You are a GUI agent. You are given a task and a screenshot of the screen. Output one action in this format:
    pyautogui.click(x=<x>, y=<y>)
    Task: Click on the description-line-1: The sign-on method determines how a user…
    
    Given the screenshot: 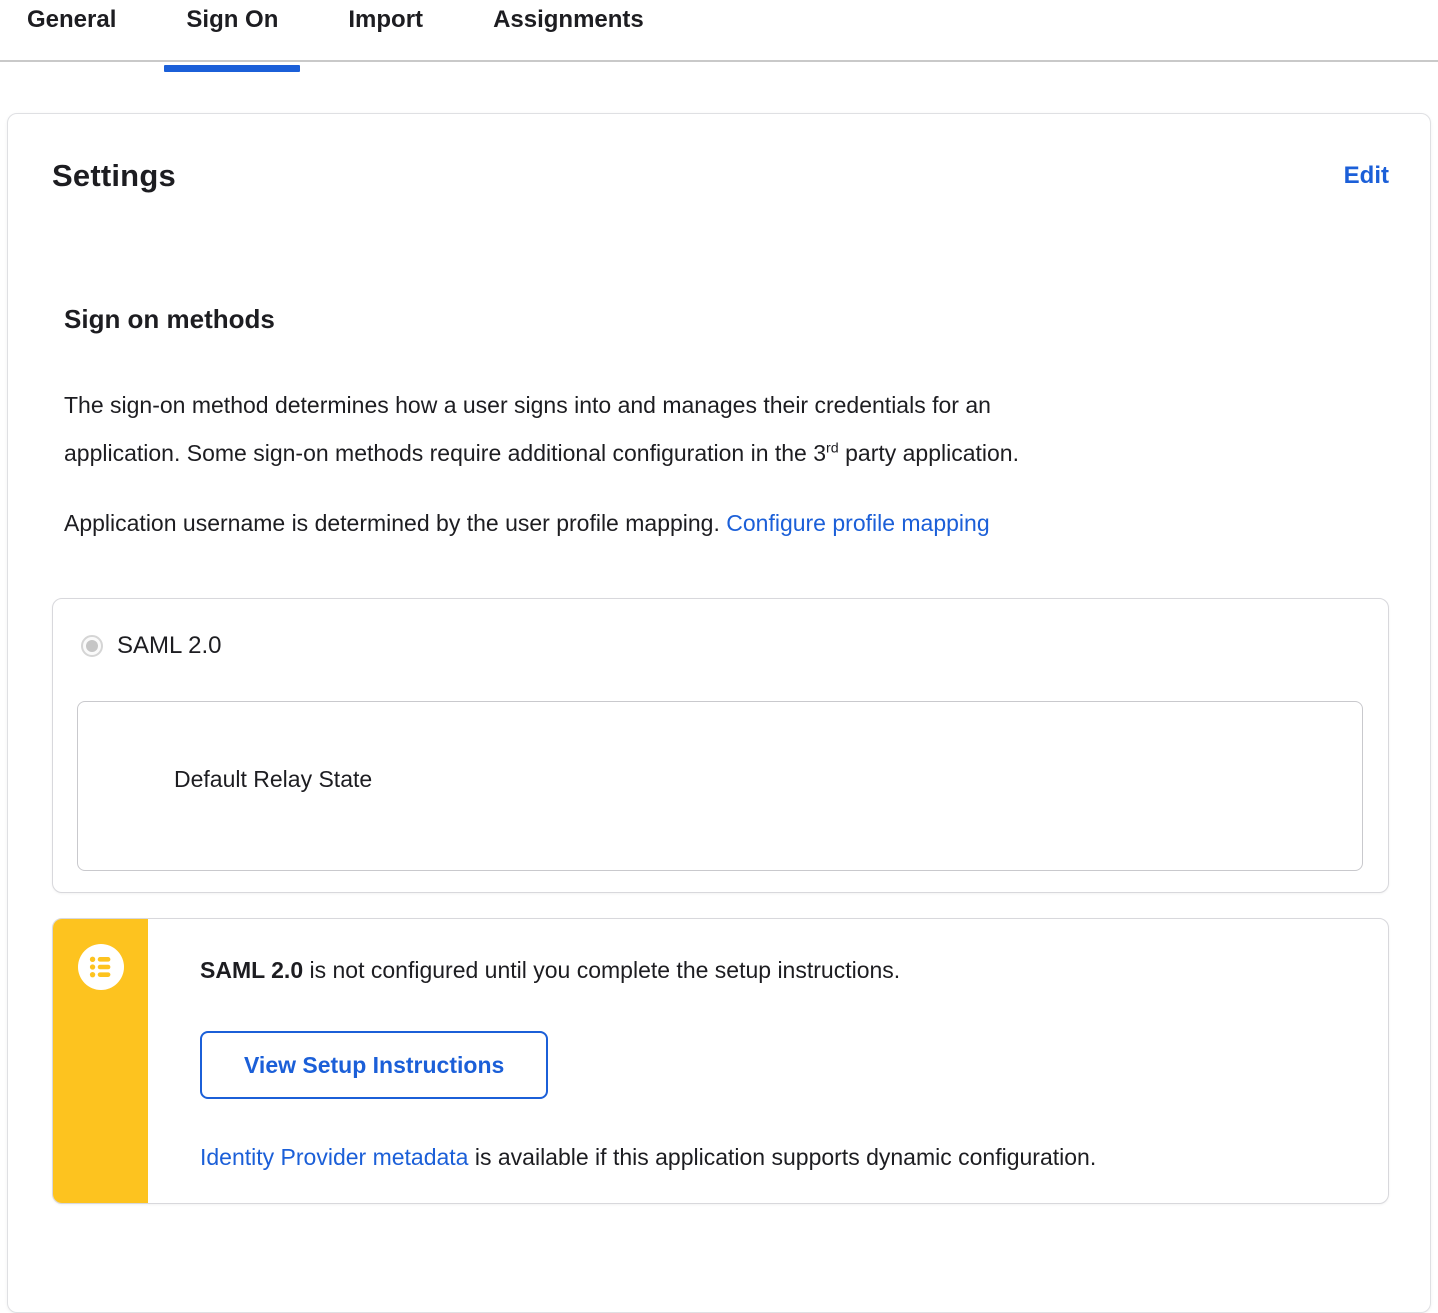 What is the action you would take?
    pyautogui.click(x=527, y=405)
    